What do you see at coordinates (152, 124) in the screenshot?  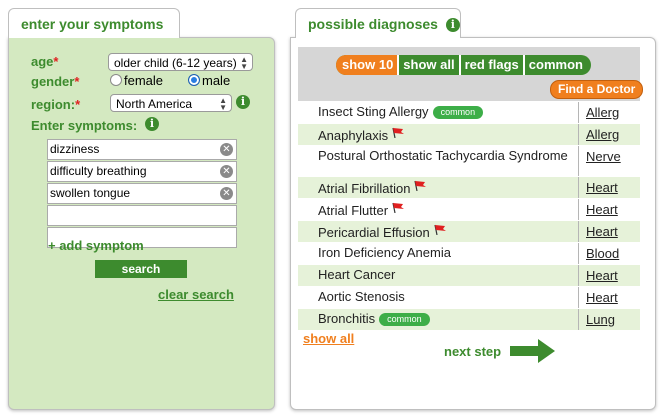 I see `symptoms-info-icon: i` at bounding box center [152, 124].